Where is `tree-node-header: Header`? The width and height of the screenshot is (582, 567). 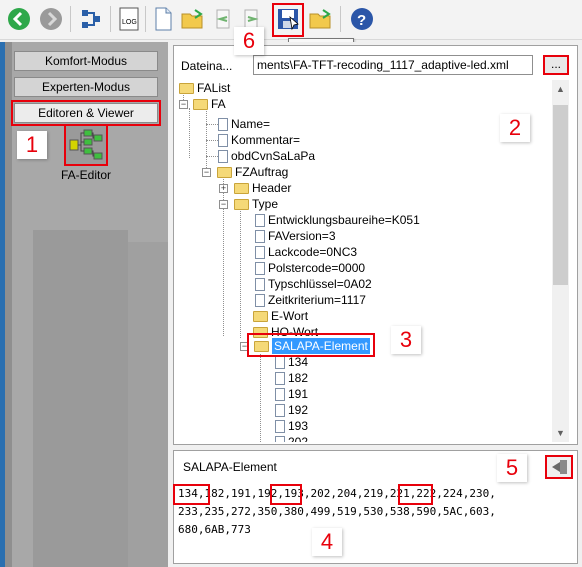
tree-node-header: Header is located at coordinates (262, 188).